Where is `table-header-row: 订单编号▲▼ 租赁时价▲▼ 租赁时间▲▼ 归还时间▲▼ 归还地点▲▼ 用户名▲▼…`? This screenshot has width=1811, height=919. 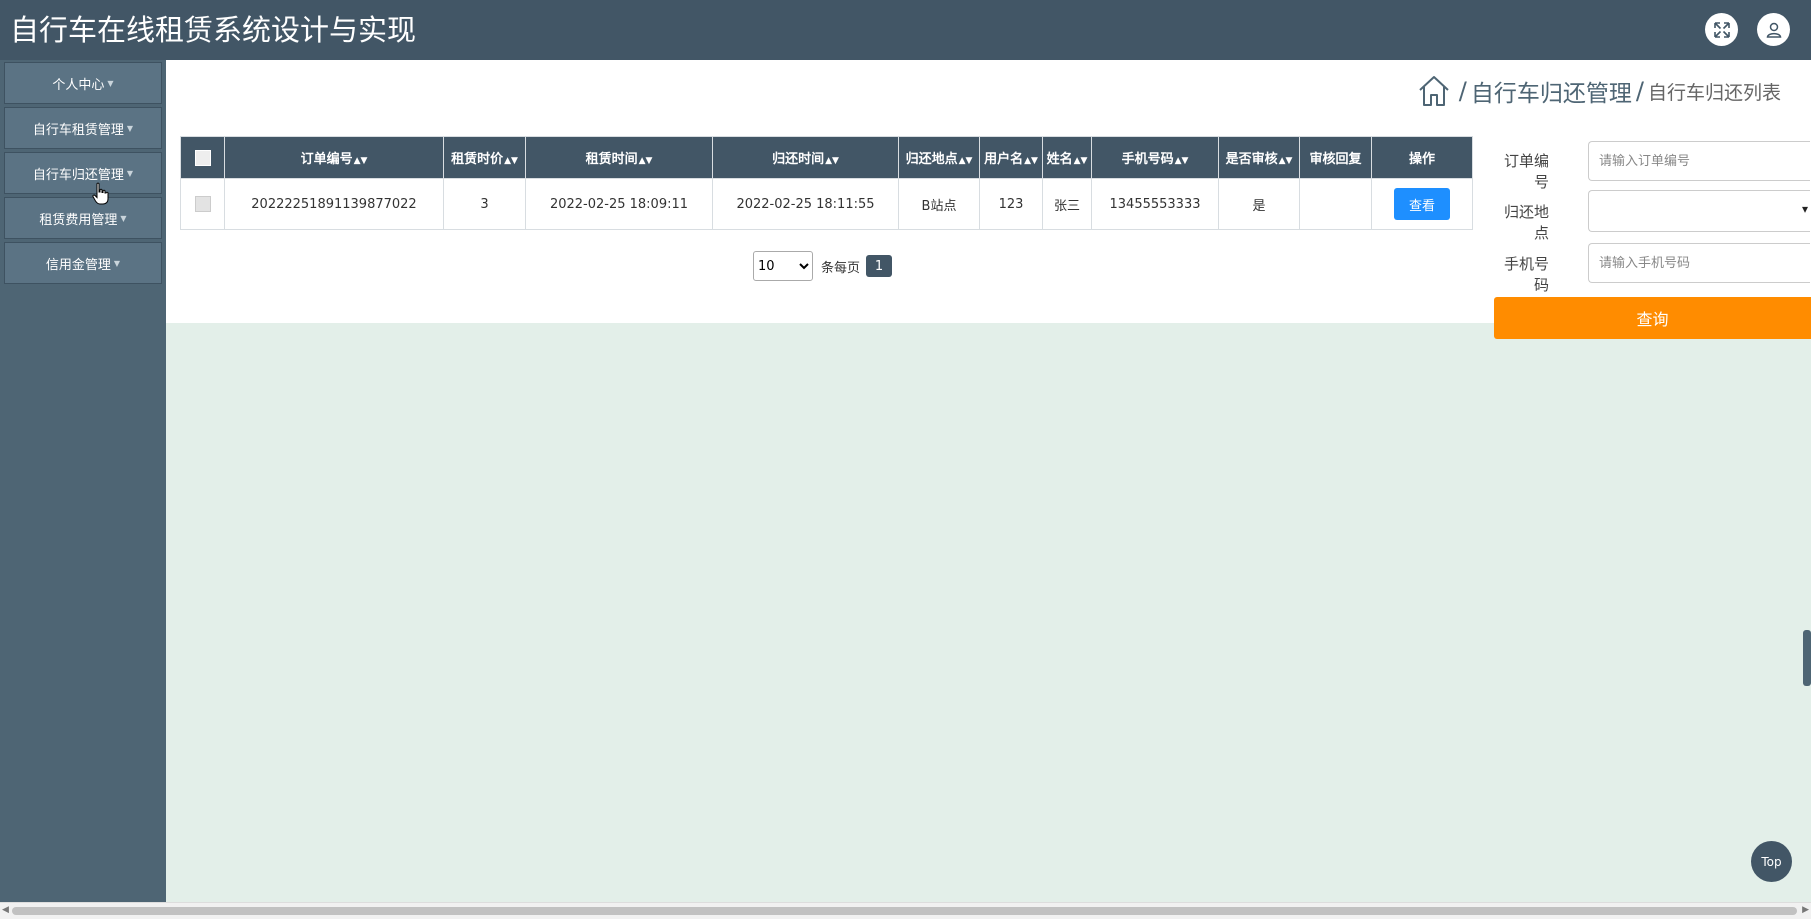
table-header-row: 订单编号▲▼ 租赁时价▲▼ 租赁时间▲▼ 归还时间▲▼ 归还地点▲▼ 用户名▲▼… is located at coordinates (826, 157).